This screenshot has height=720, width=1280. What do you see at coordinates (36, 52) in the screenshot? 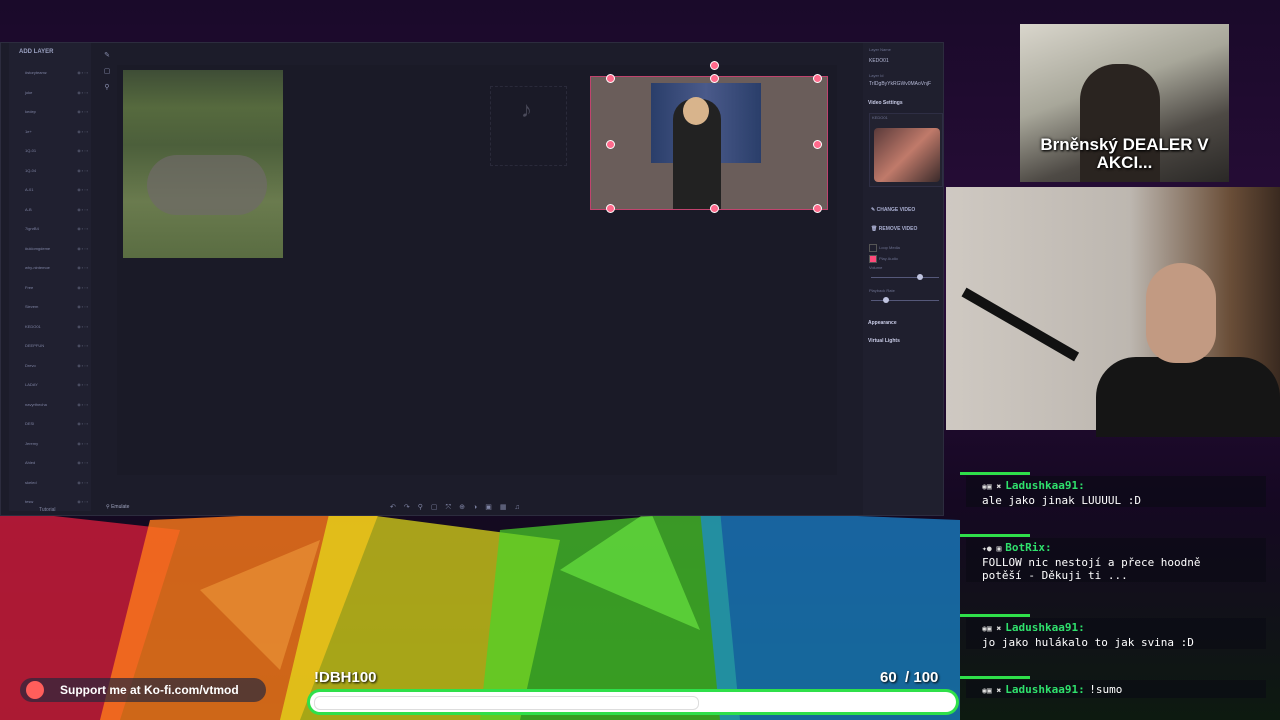
I see `add-layer-button: ADD LAYER` at bounding box center [36, 52].